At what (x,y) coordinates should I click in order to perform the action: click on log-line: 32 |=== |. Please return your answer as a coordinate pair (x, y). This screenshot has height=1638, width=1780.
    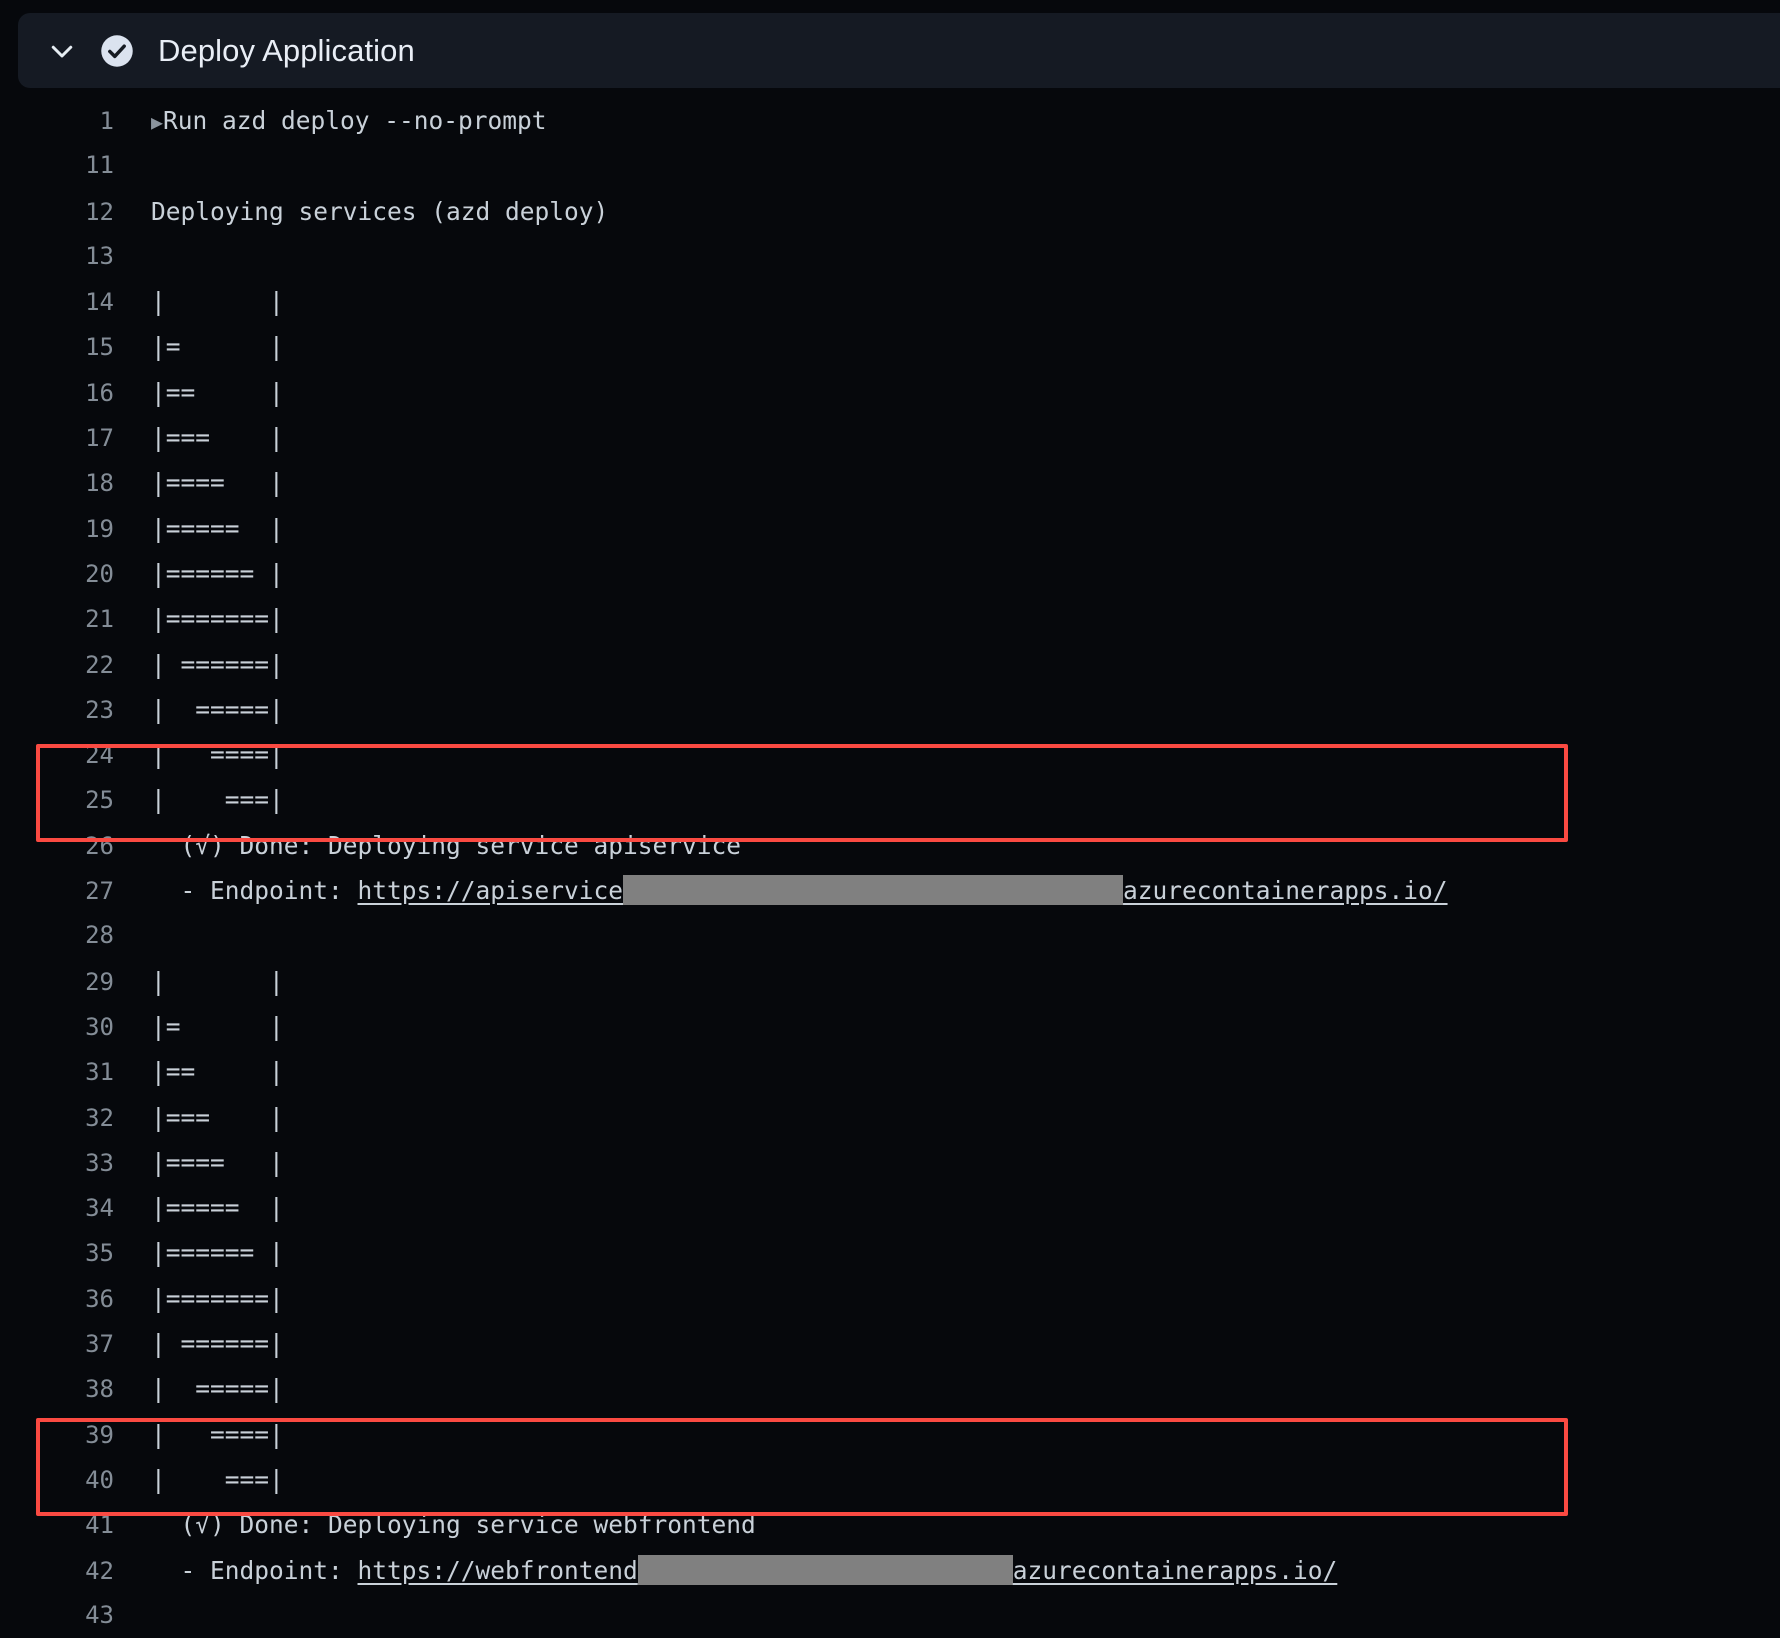
    Looking at the image, I should click on (890, 1117).